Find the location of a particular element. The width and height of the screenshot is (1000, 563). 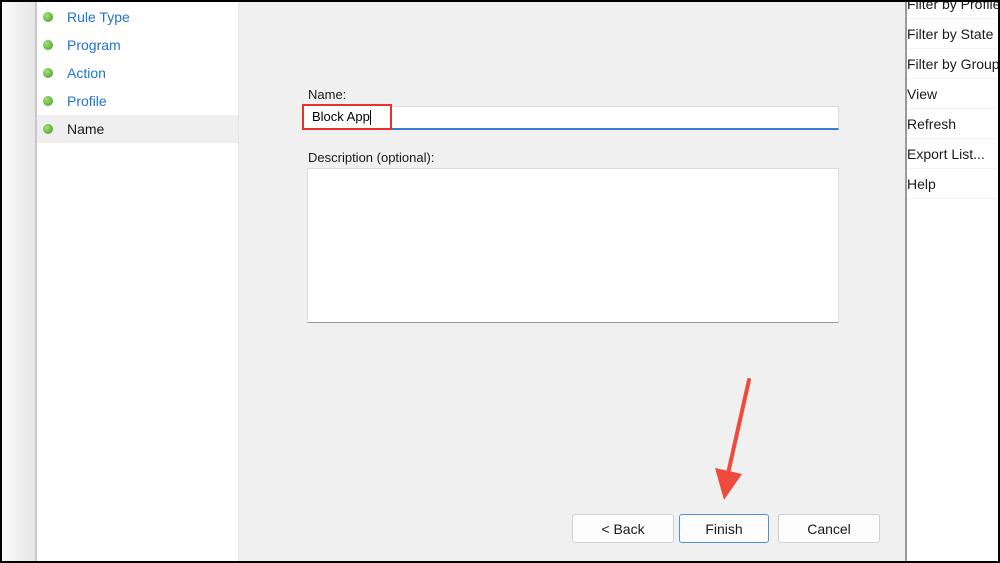

background-window-edge is located at coordinates (18, 281).